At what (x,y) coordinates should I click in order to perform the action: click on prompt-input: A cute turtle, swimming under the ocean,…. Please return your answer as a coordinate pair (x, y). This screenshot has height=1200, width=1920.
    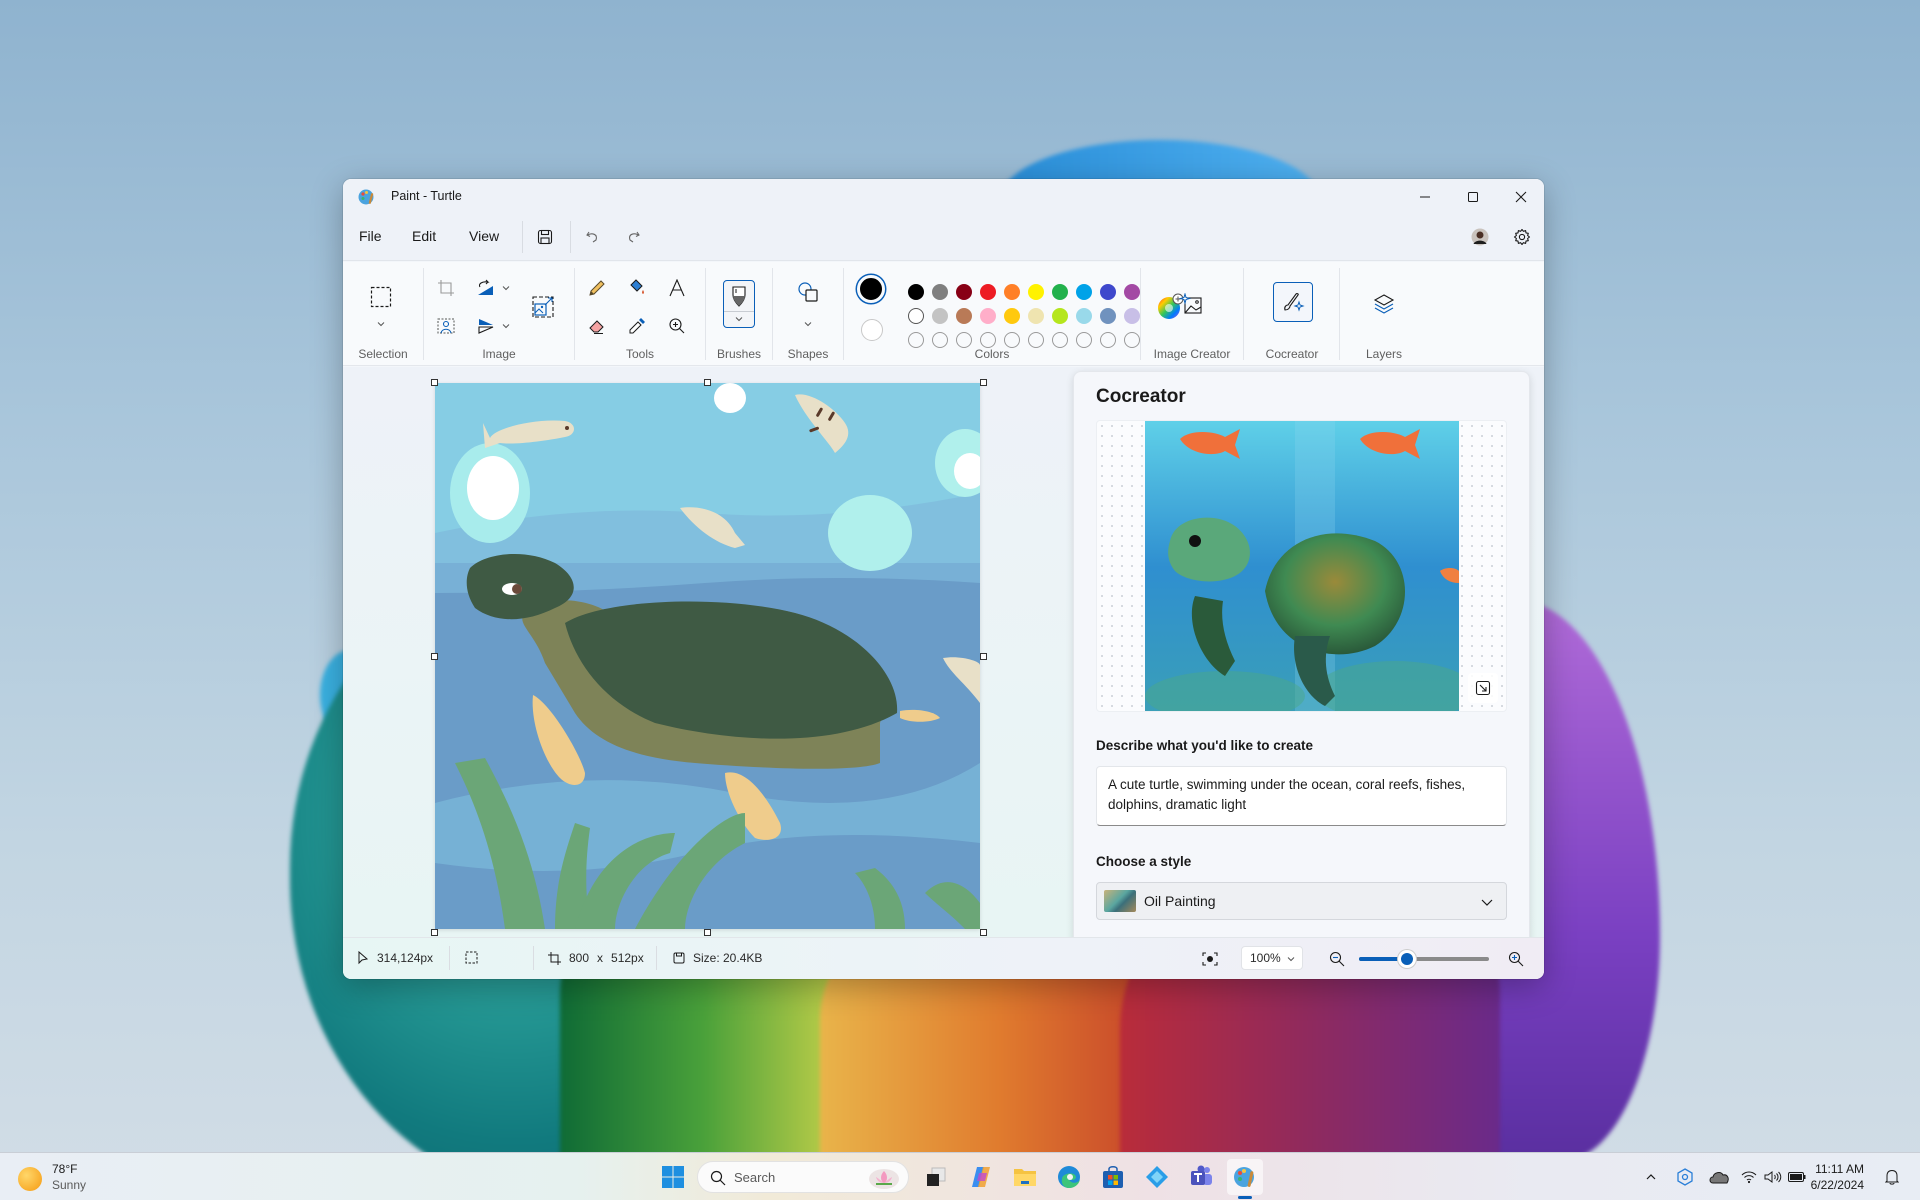
    Looking at the image, I should click on (1301, 796).